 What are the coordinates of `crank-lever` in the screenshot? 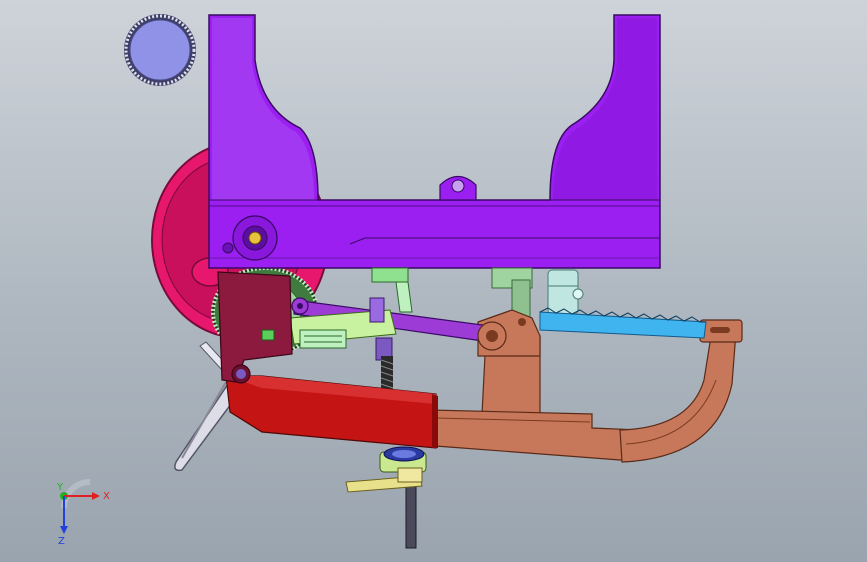 It's located at (255, 327).